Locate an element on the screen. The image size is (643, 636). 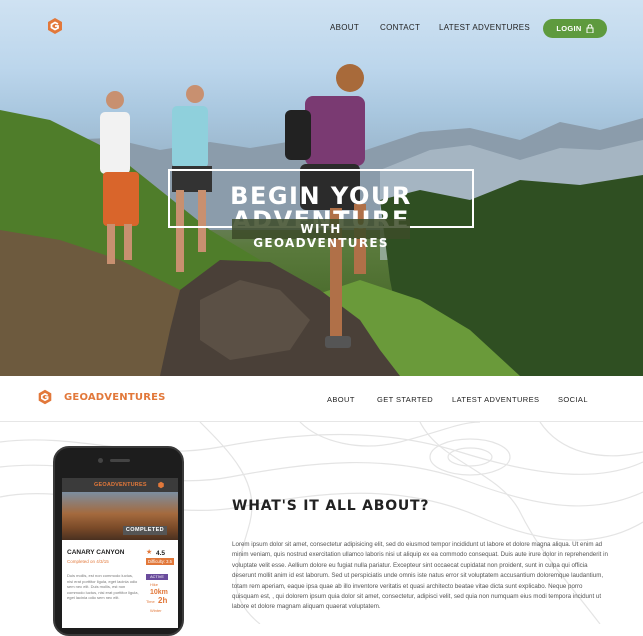
nav-social: SOCIAL is located at coordinates (573, 399).